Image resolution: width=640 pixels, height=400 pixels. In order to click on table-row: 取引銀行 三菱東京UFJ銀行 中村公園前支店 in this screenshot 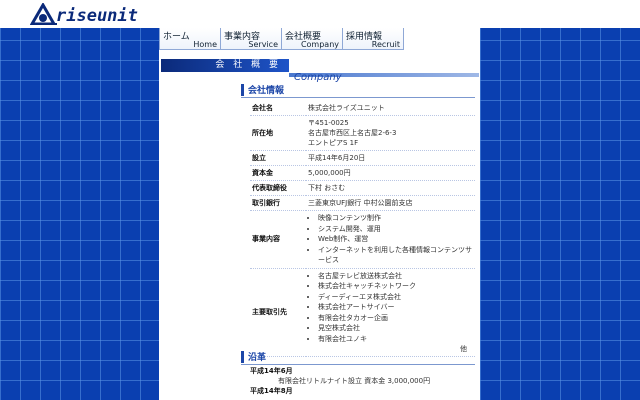, I will do `click(362, 203)`.